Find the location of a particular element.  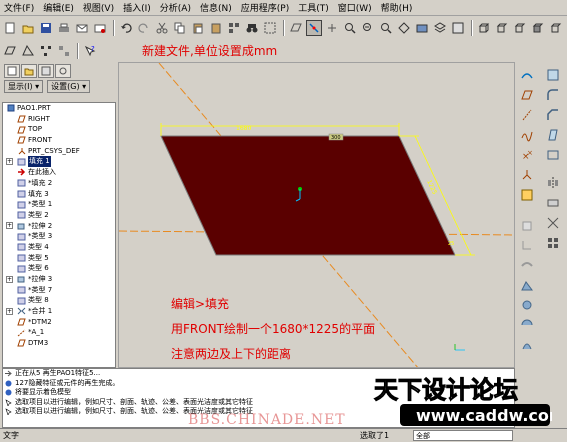

model-tree-item: + 填充 1 is located at coordinates (59, 162).